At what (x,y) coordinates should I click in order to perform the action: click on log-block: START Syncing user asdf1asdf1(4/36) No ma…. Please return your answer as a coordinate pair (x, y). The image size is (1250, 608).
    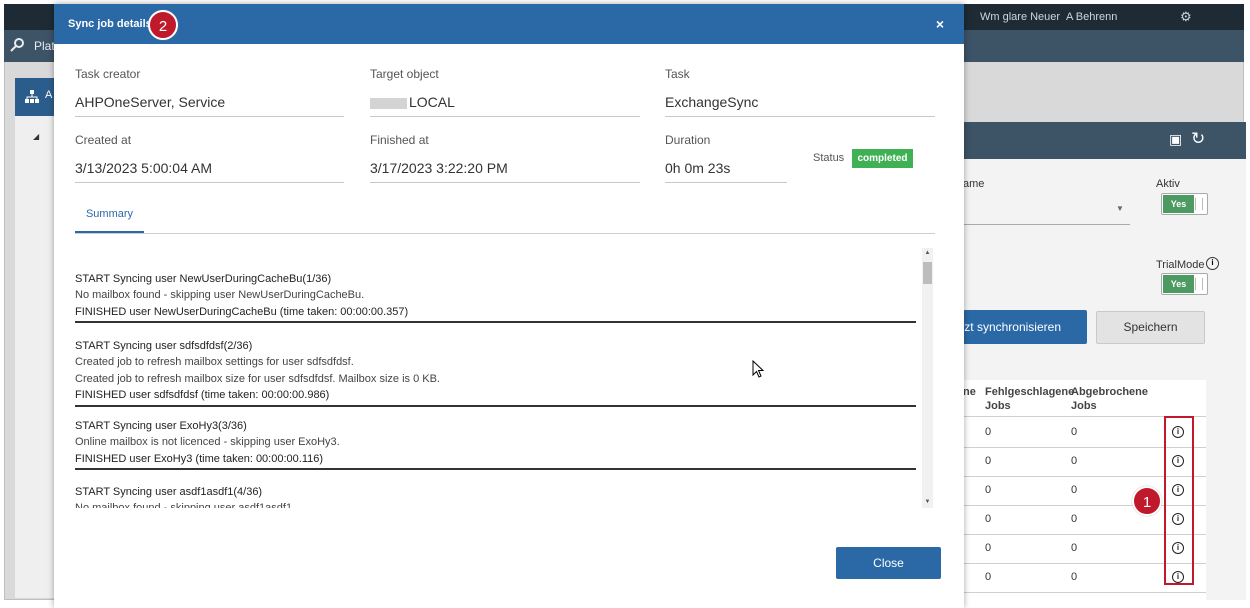
    Looking at the image, I should click on (495, 496).